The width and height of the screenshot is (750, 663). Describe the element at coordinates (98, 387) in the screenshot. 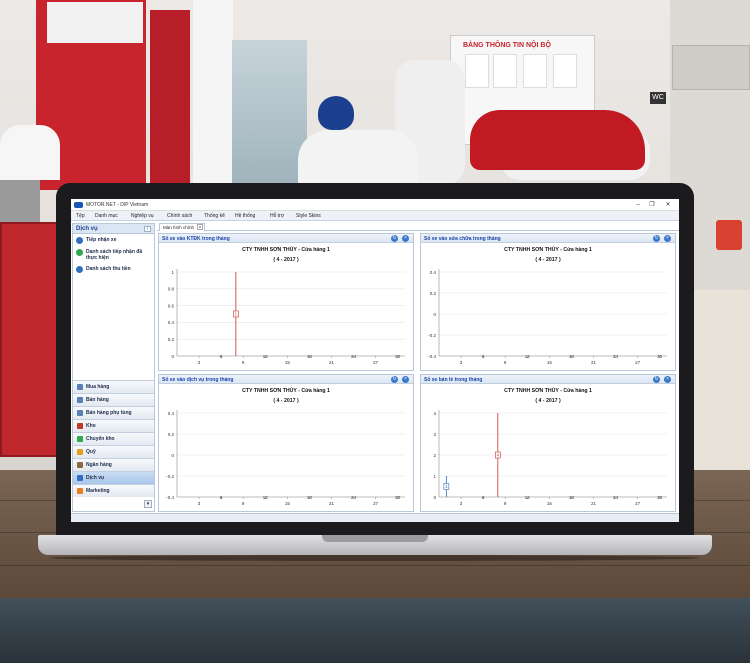

I see `module-label: Mua hàng` at that location.